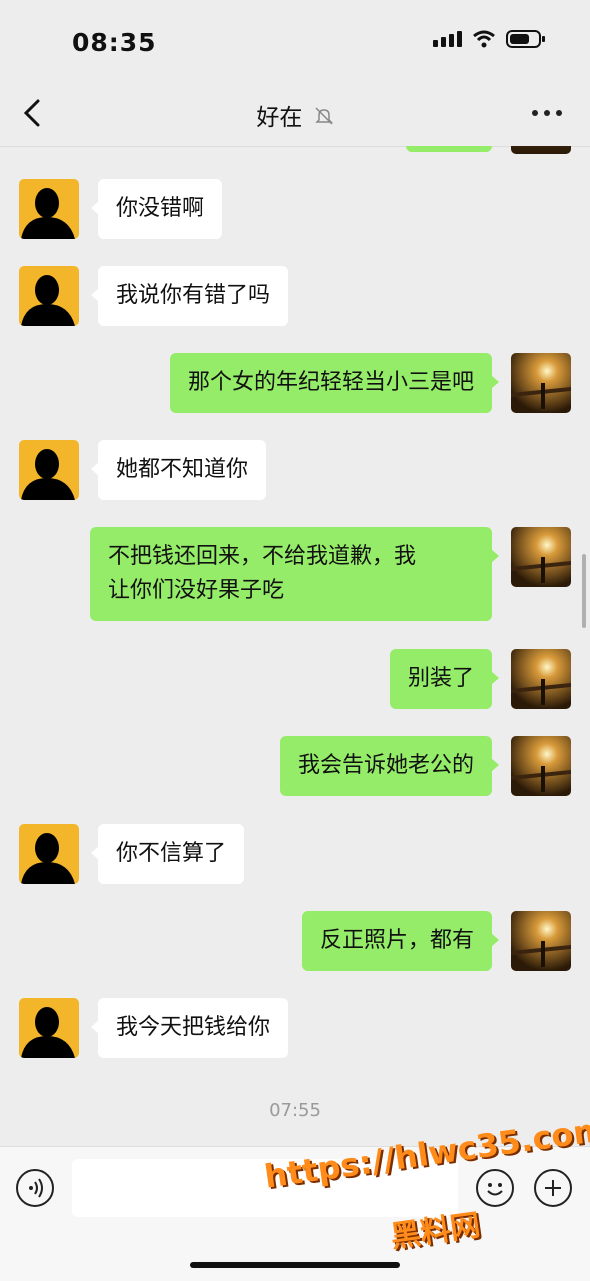  What do you see at coordinates (484, 39) in the screenshot?
I see `wifi-icon` at bounding box center [484, 39].